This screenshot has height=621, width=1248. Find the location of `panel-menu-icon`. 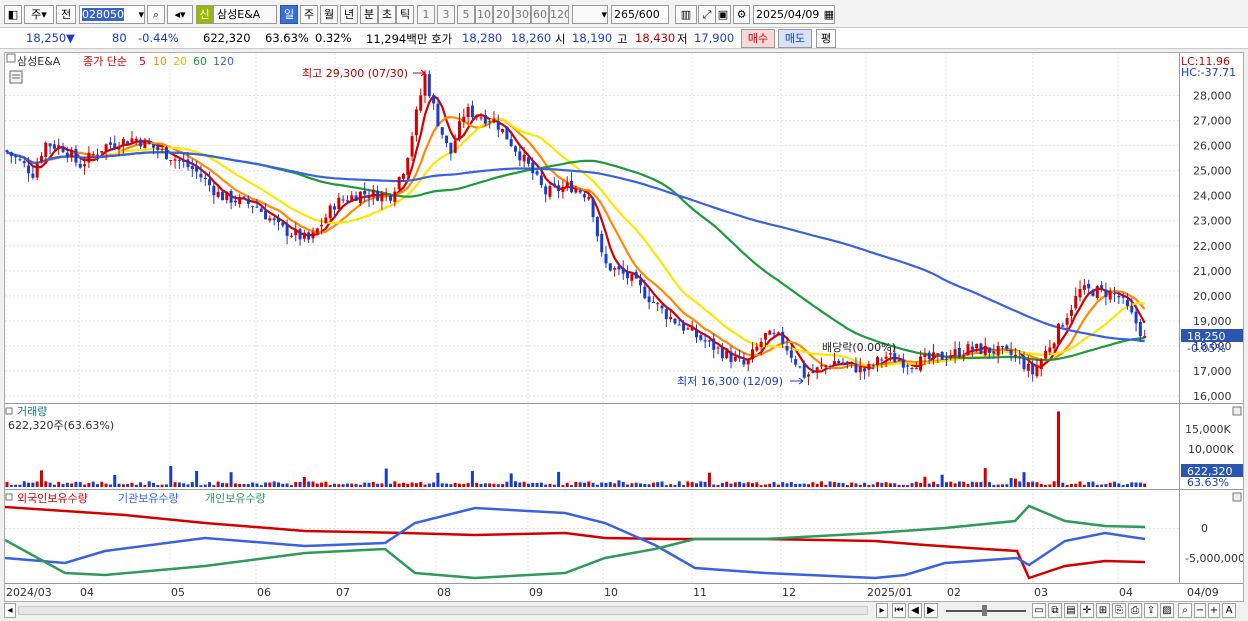

panel-menu-icon is located at coordinates (11, 58).